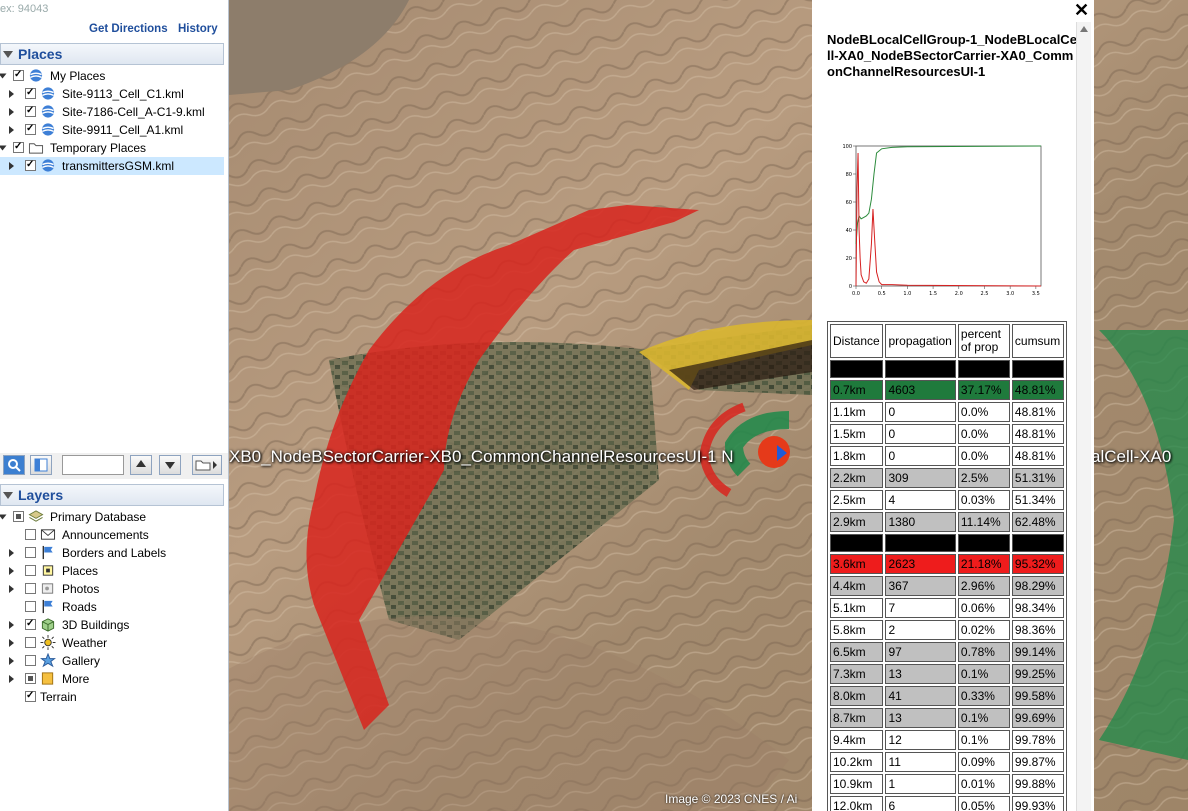 The height and width of the screenshot is (811, 1188). Describe the element at coordinates (114, 643) in the screenshot. I see `layer-weather: Weather` at that location.